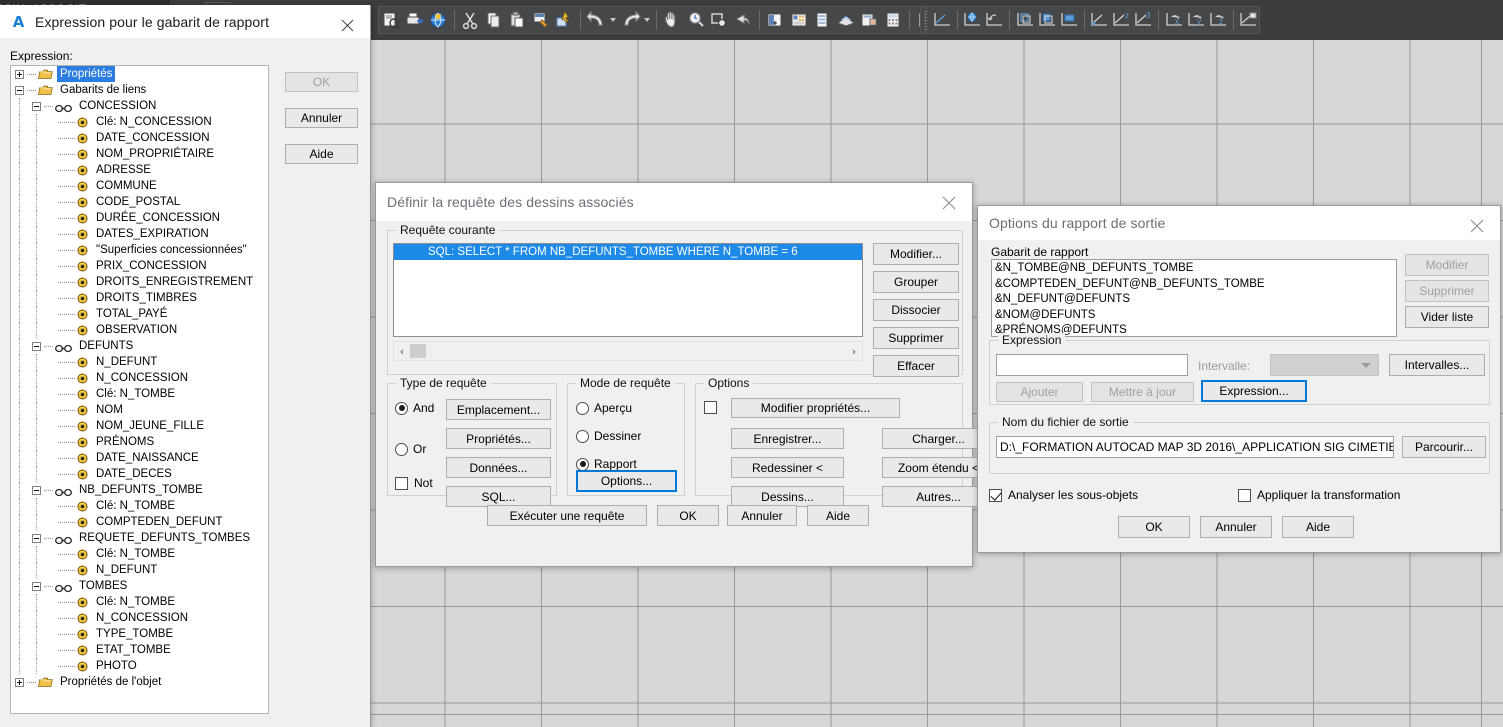 The height and width of the screenshot is (727, 1503). Describe the element at coordinates (823, 20) in the screenshot. I see `tool-palettes-icon` at that location.